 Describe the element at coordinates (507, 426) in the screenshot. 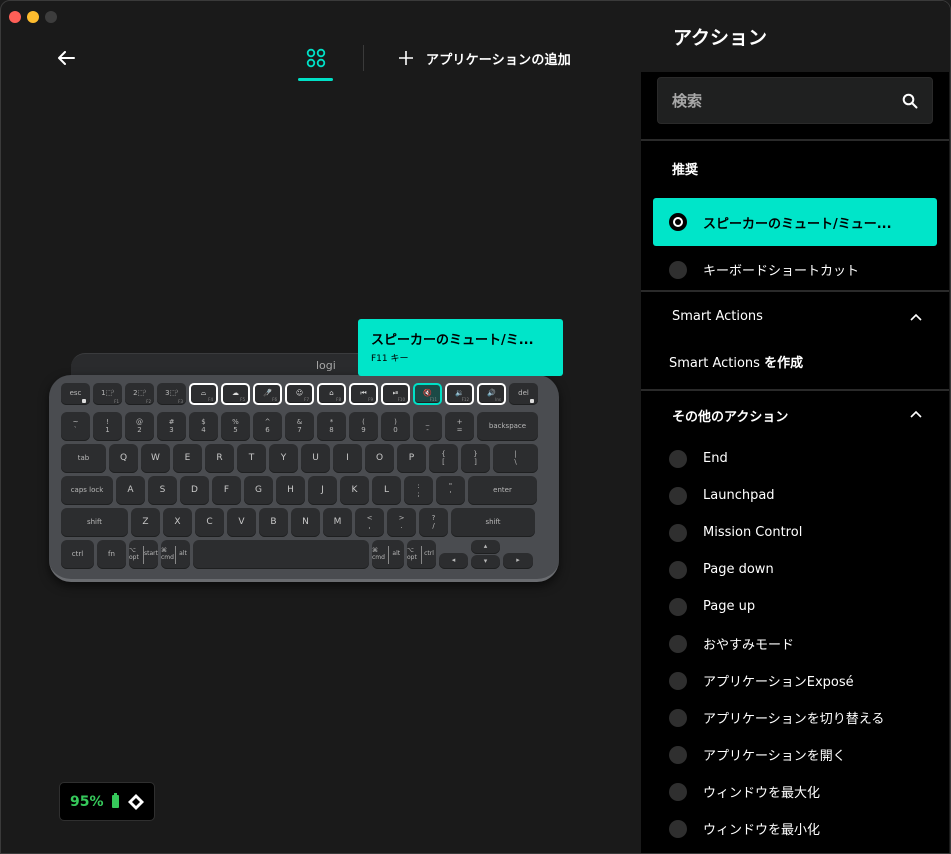

I see `key-backspace: backspace` at that location.